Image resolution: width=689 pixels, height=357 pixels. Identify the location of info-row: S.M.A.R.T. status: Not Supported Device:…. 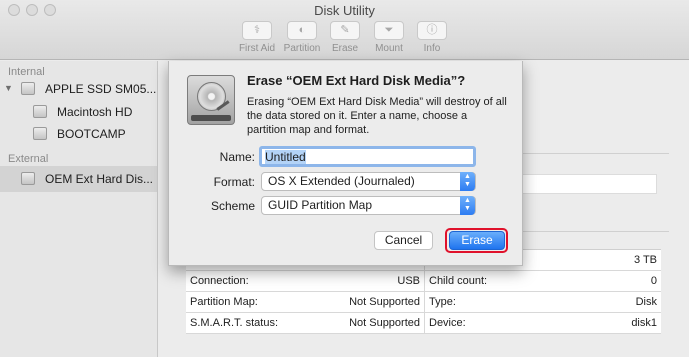
(423, 323).